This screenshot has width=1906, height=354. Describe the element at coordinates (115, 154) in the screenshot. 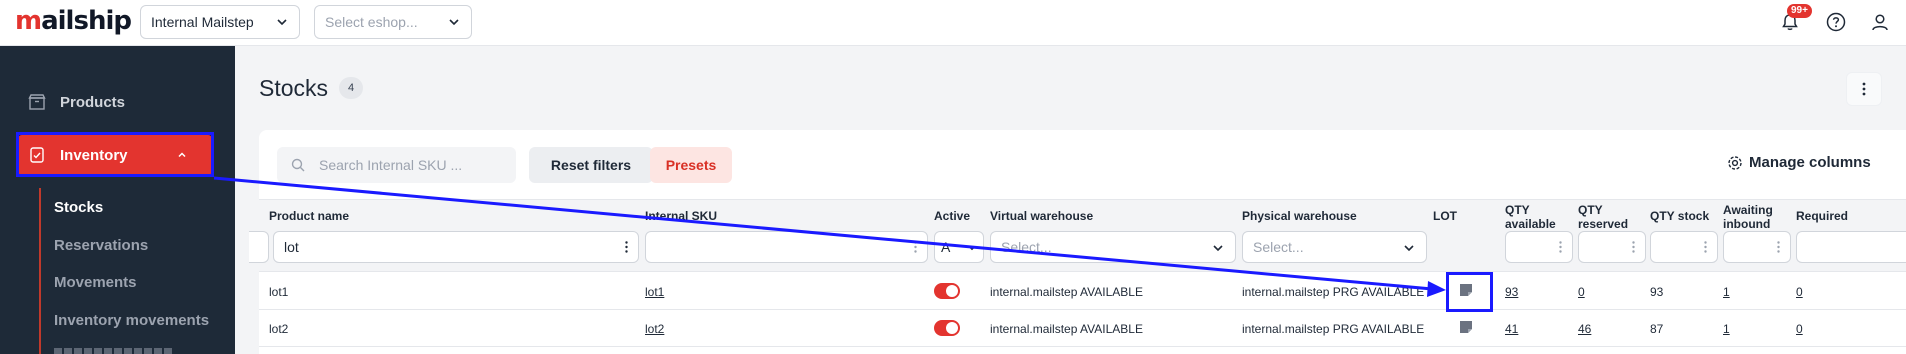

I see `annotation-highlight-inventory` at that location.